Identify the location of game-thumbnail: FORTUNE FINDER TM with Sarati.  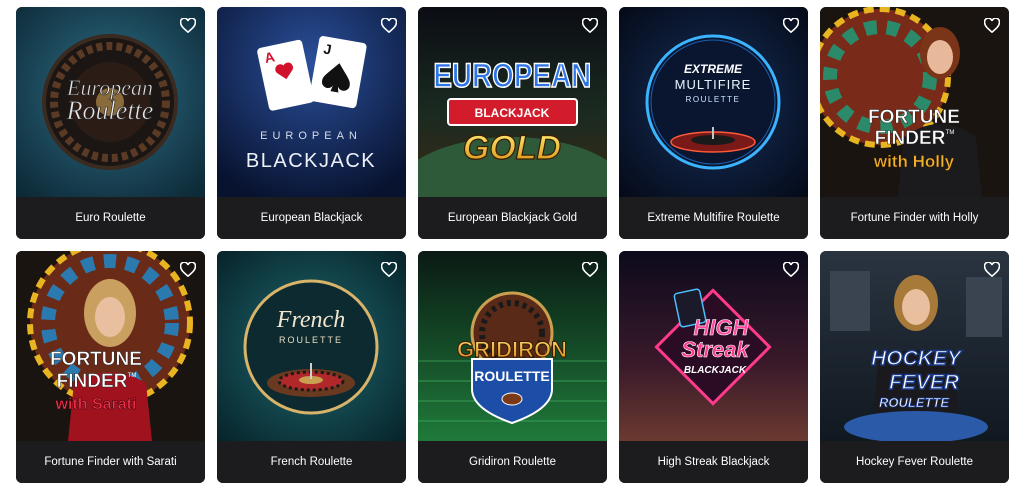
(110, 346).